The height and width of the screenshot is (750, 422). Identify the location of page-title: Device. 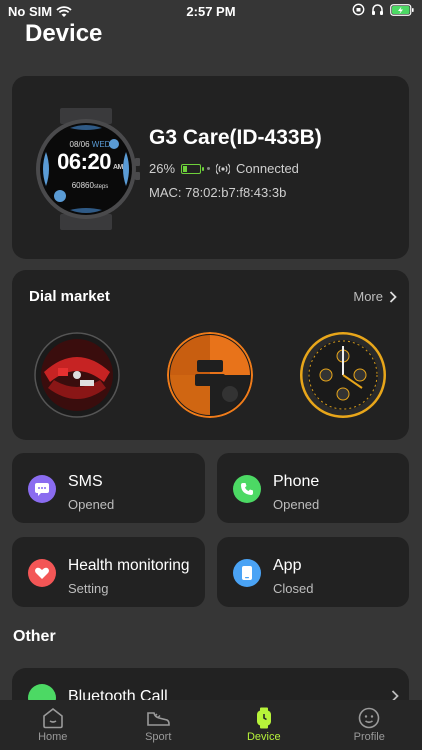
(64, 33).